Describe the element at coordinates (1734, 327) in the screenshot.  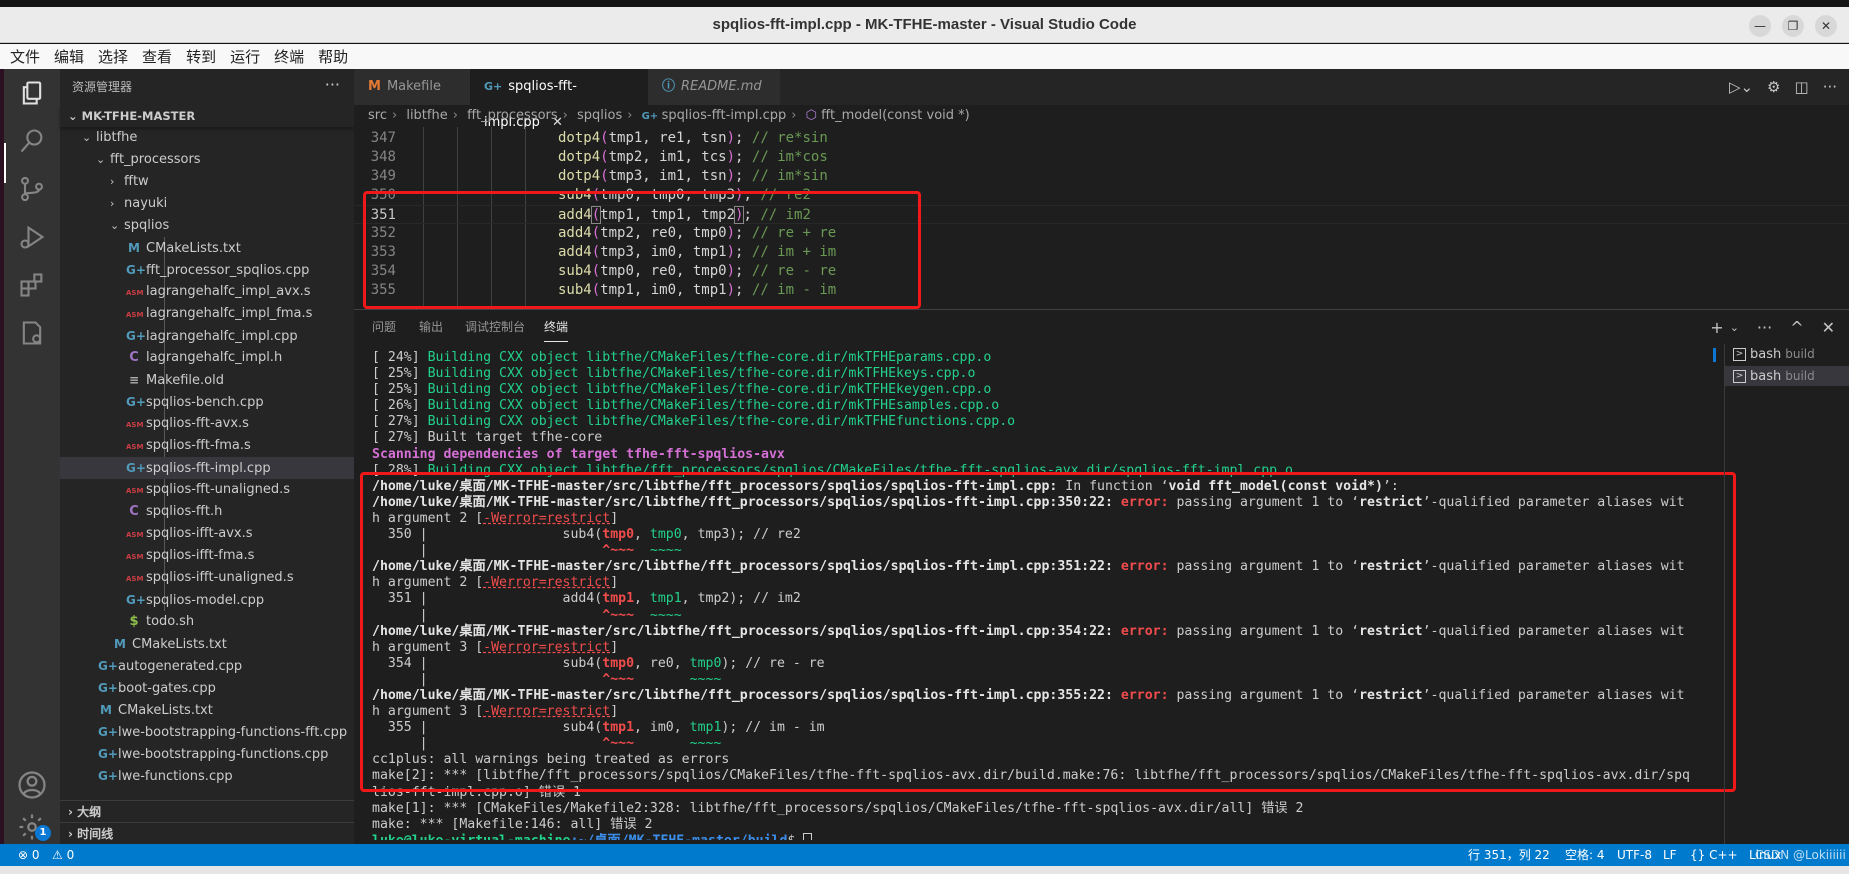
I see `terminal-dropdown-icon: ⌄` at that location.